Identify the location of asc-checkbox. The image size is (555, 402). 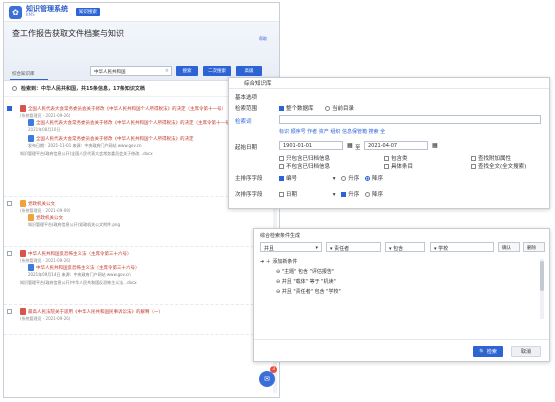
(344, 194).